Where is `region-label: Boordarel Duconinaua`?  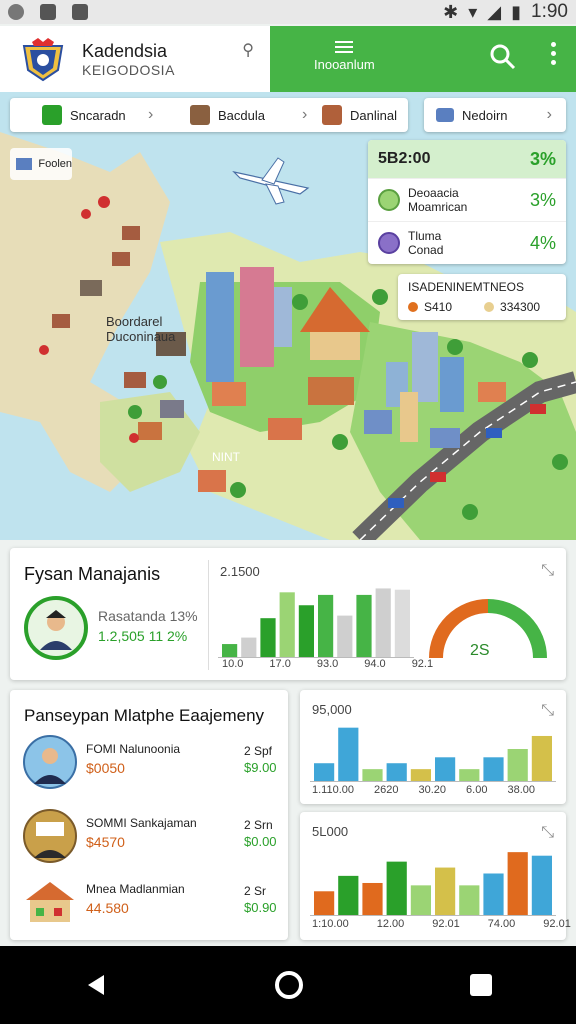
region-label: Boordarel Duconinaua is located at coordinates (140, 329).